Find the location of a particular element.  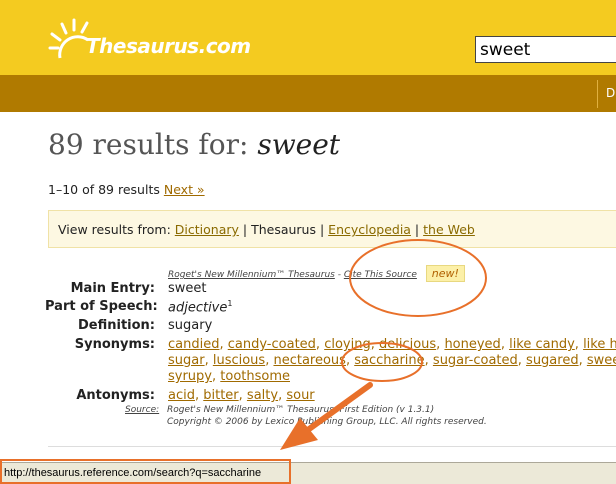

synonym-link: salty is located at coordinates (262, 395).